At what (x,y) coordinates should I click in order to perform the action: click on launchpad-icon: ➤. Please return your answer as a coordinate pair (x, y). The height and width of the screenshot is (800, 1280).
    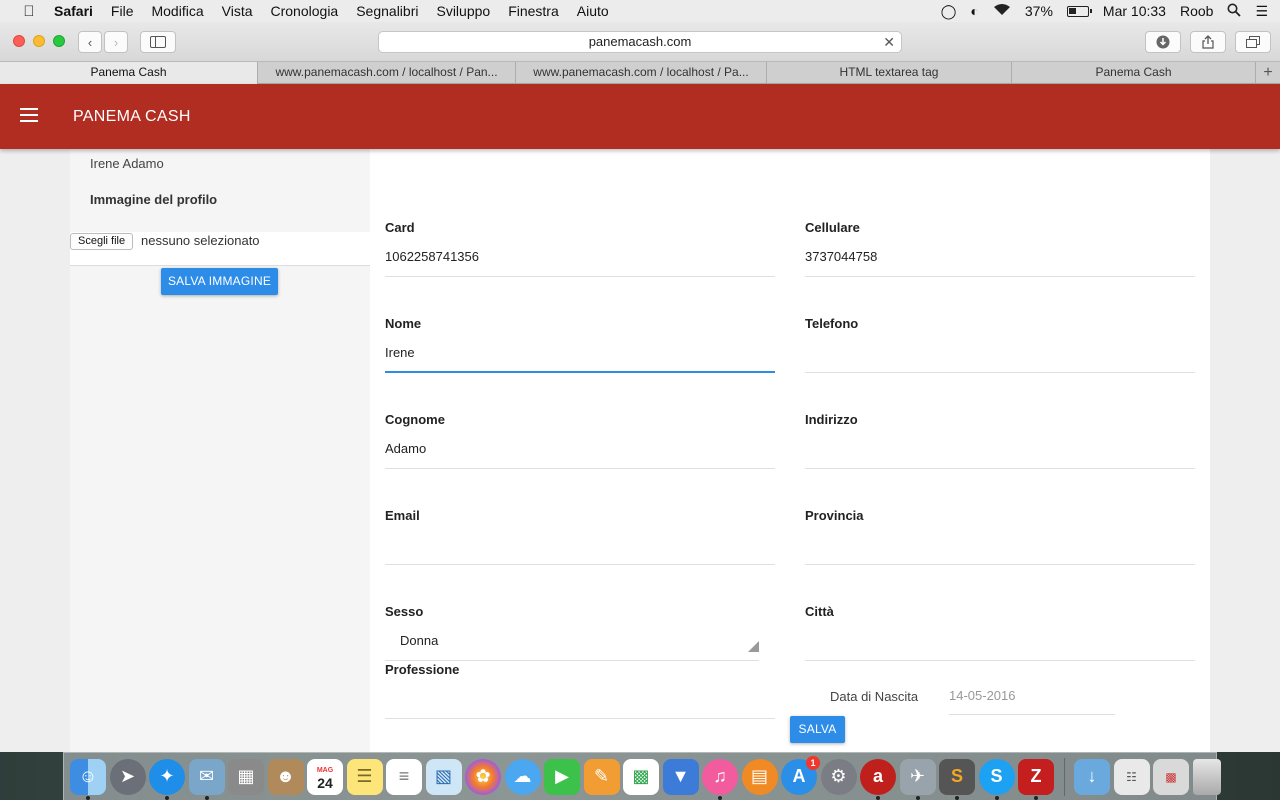
    Looking at the image, I should click on (127, 776).